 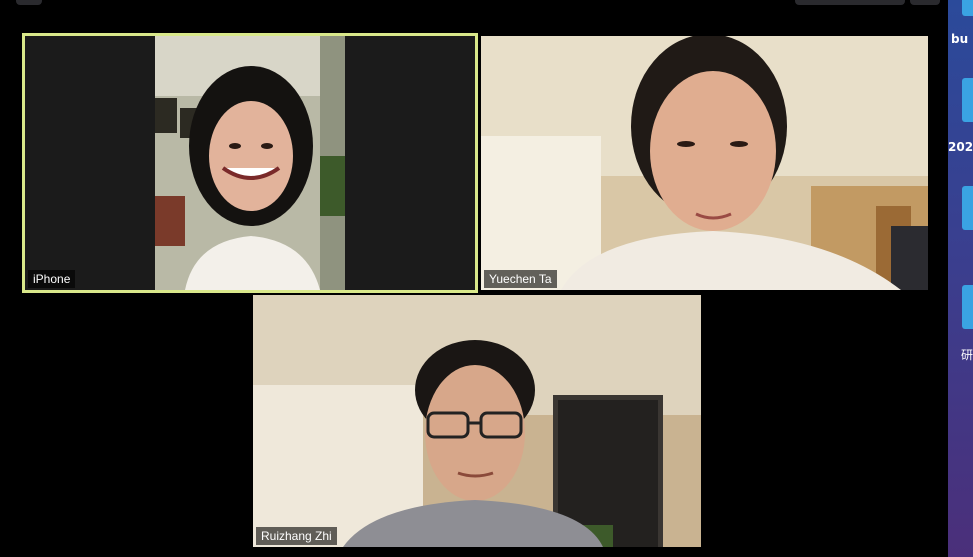 I want to click on fullscreen-button, so click(x=925, y=2).